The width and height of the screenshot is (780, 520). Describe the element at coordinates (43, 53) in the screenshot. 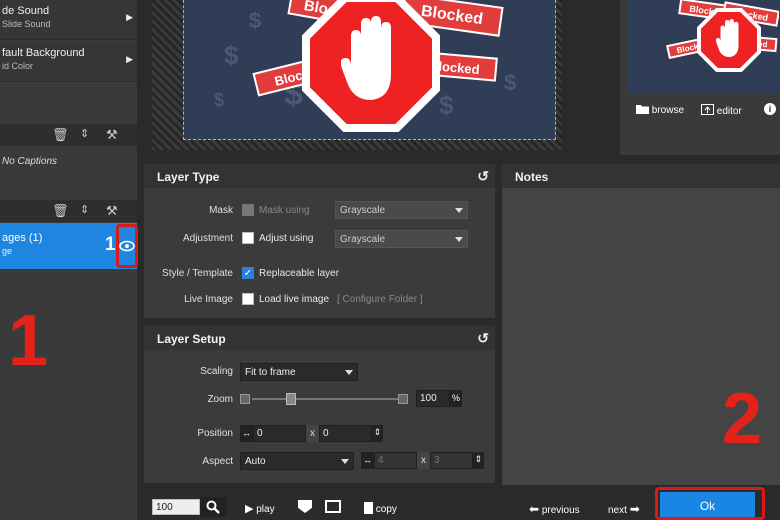

I see `background-title: fault Background` at that location.